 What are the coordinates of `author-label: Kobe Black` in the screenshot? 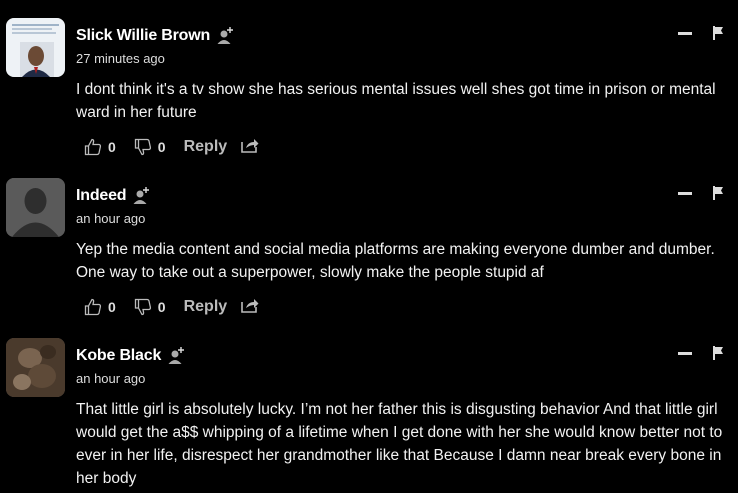 It's located at (119, 355).